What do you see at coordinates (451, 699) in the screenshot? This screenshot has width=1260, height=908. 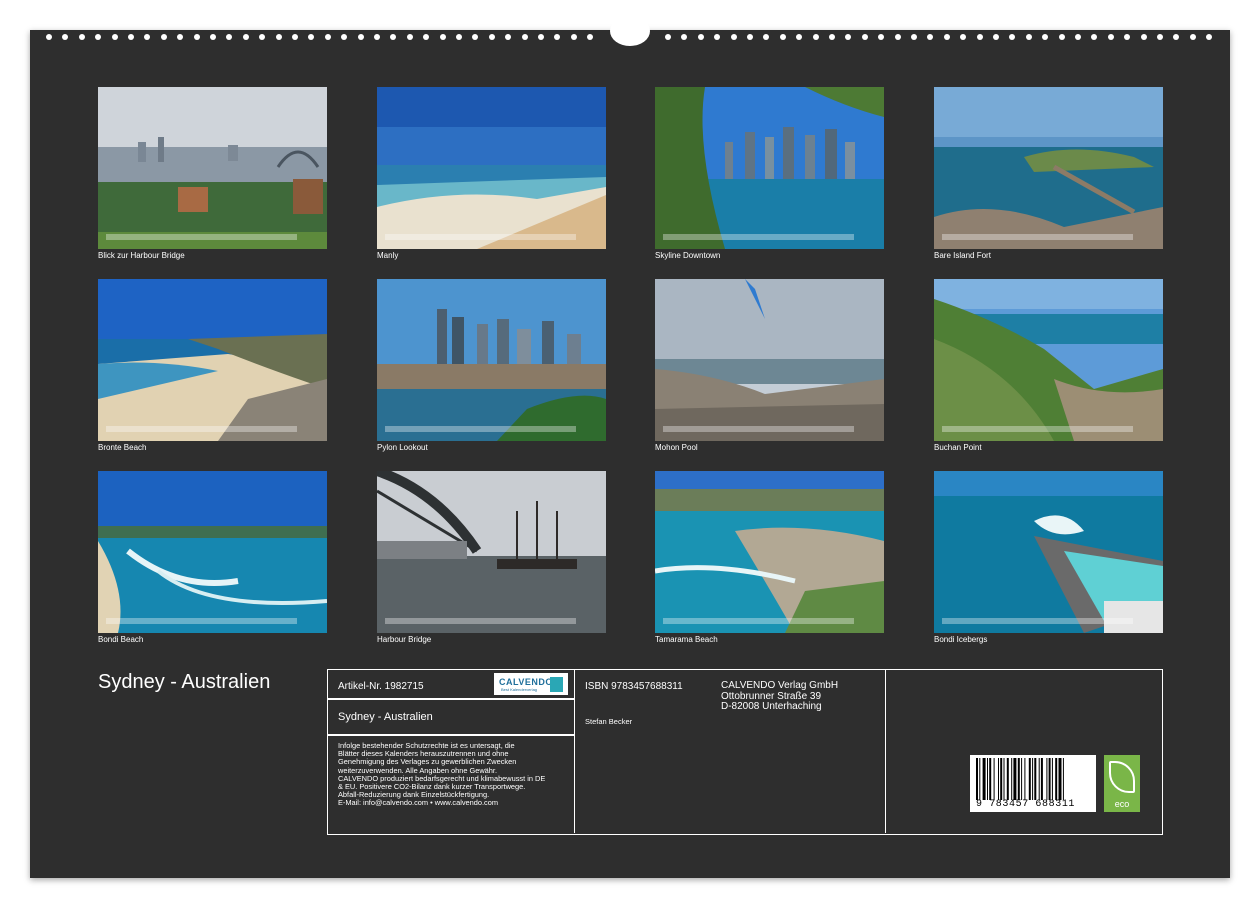 I see `divider` at bounding box center [451, 699].